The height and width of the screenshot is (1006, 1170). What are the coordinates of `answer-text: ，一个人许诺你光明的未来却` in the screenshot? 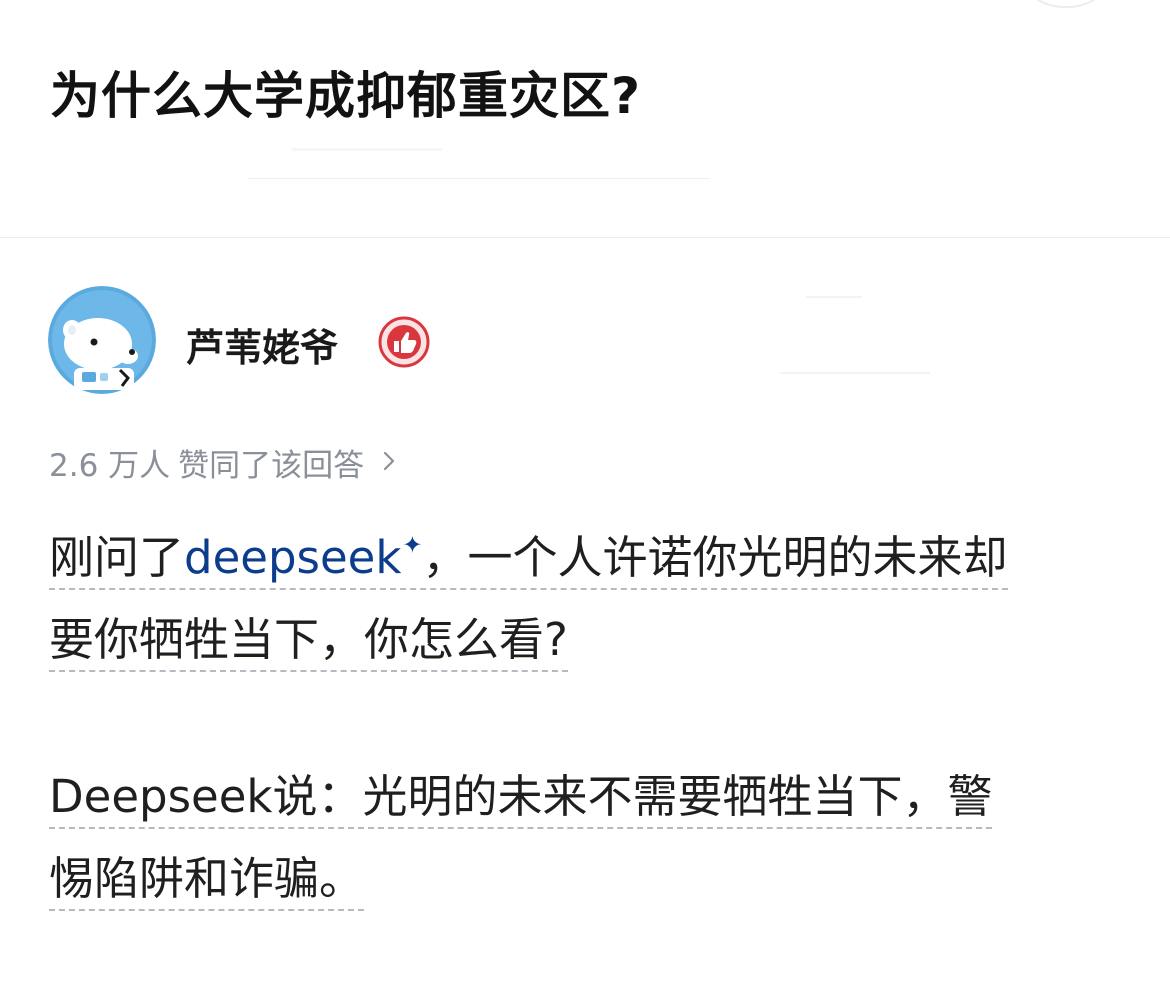 It's located at (715, 557).